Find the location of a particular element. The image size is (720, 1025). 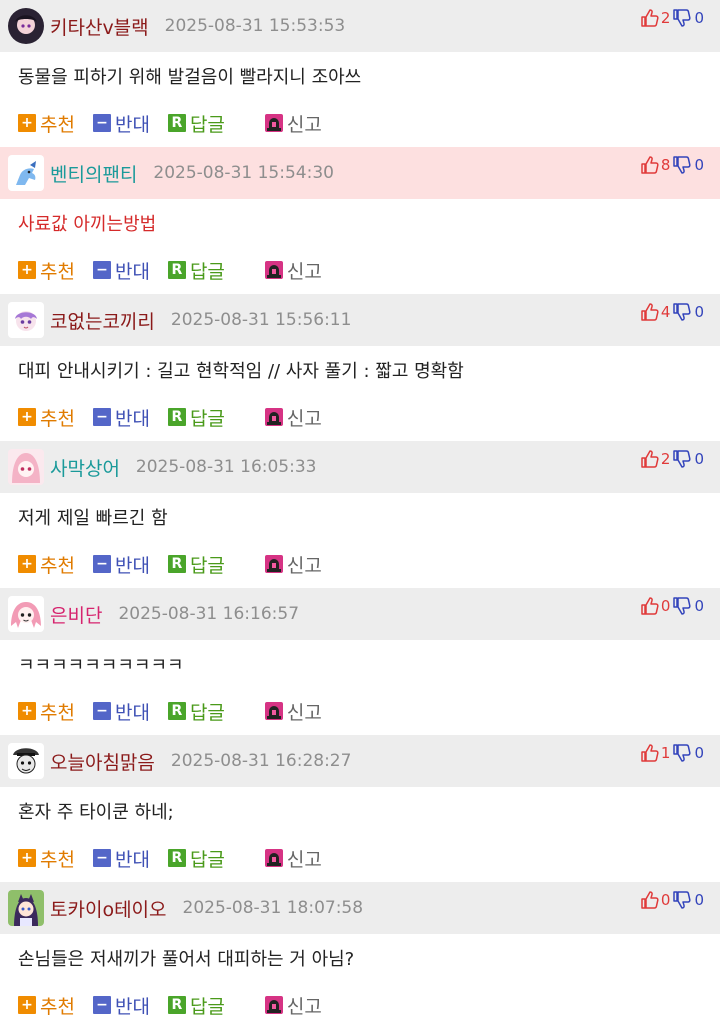

upvote-count: 2 is located at coordinates (665, 459).